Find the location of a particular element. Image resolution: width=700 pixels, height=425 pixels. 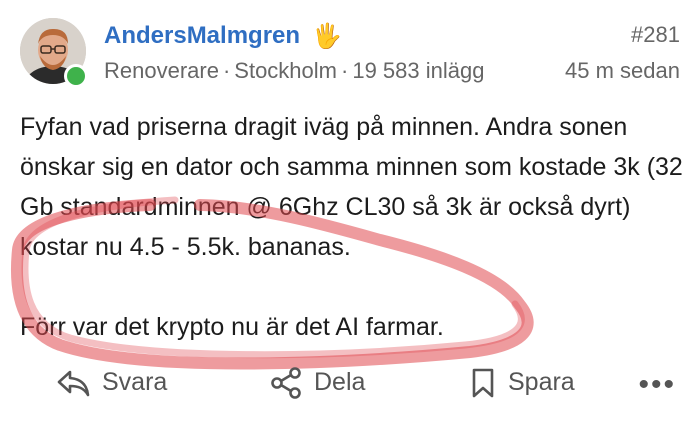

share-button: Dela is located at coordinates (317, 382).